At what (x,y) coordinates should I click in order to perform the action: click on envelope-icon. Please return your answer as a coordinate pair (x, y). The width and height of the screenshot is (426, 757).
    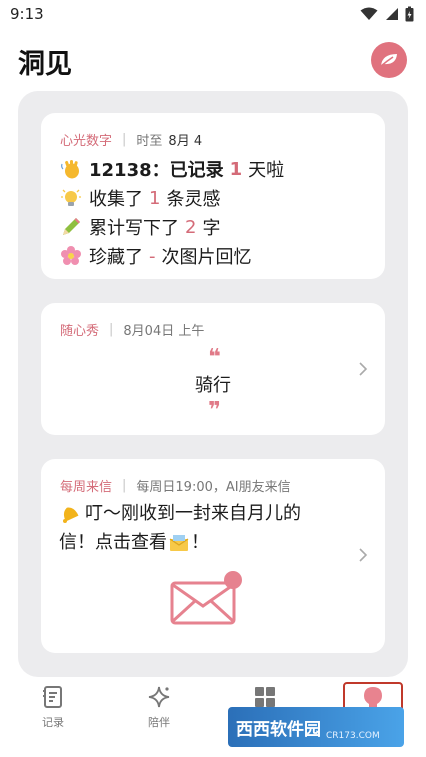
    Looking at the image, I should click on (206, 598).